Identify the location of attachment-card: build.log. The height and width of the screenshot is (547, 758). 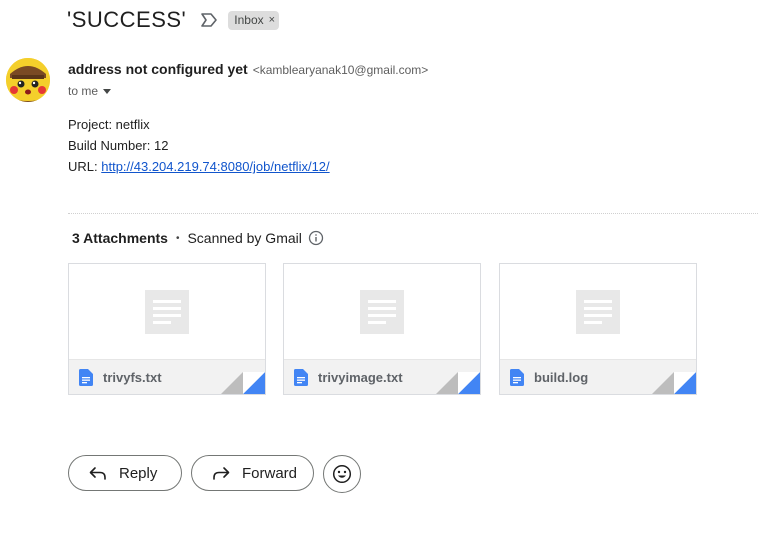
(598, 329).